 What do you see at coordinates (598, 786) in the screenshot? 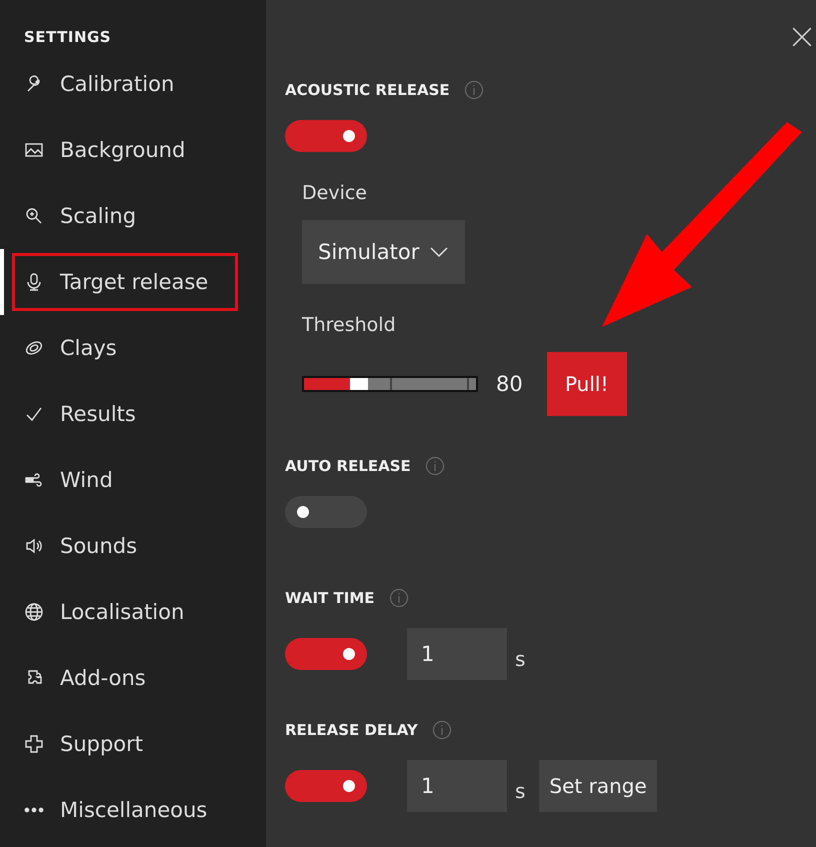
I see `set-range-button: Set range` at bounding box center [598, 786].